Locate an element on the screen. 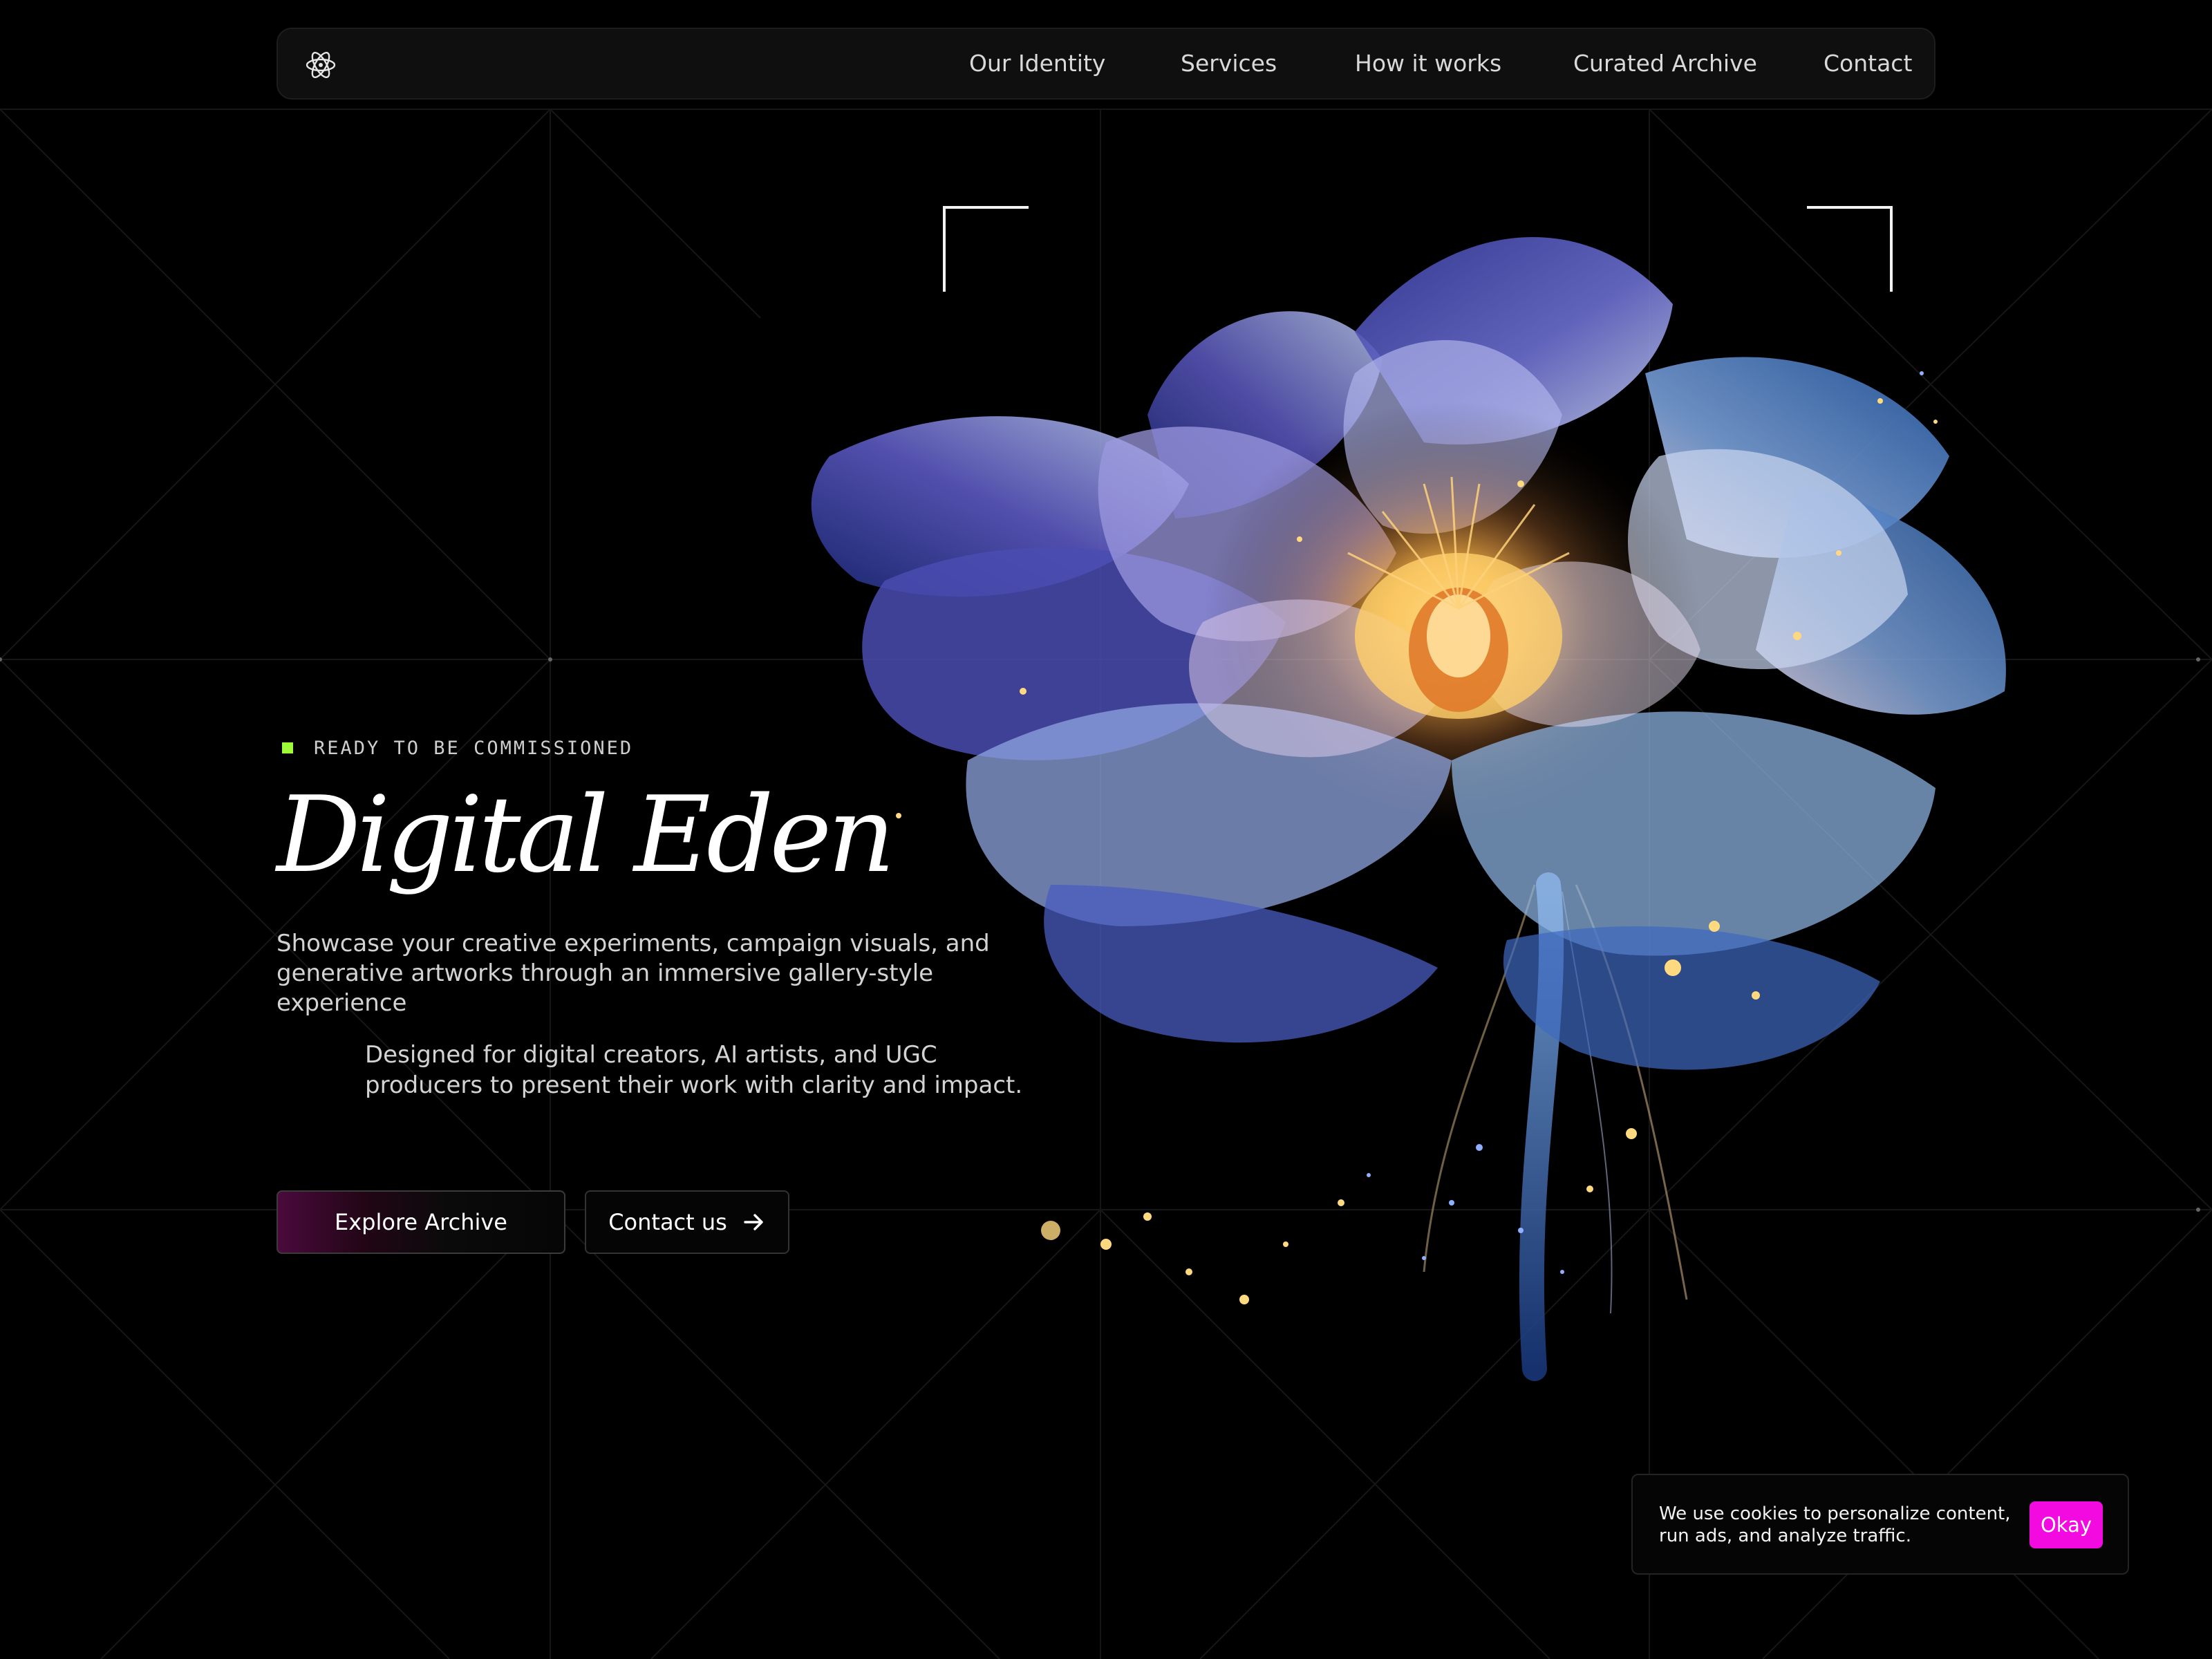 Image resolution: width=2212 pixels, height=1659 pixels. status-text: READY TO BE COMMISSIONED is located at coordinates (474, 748).